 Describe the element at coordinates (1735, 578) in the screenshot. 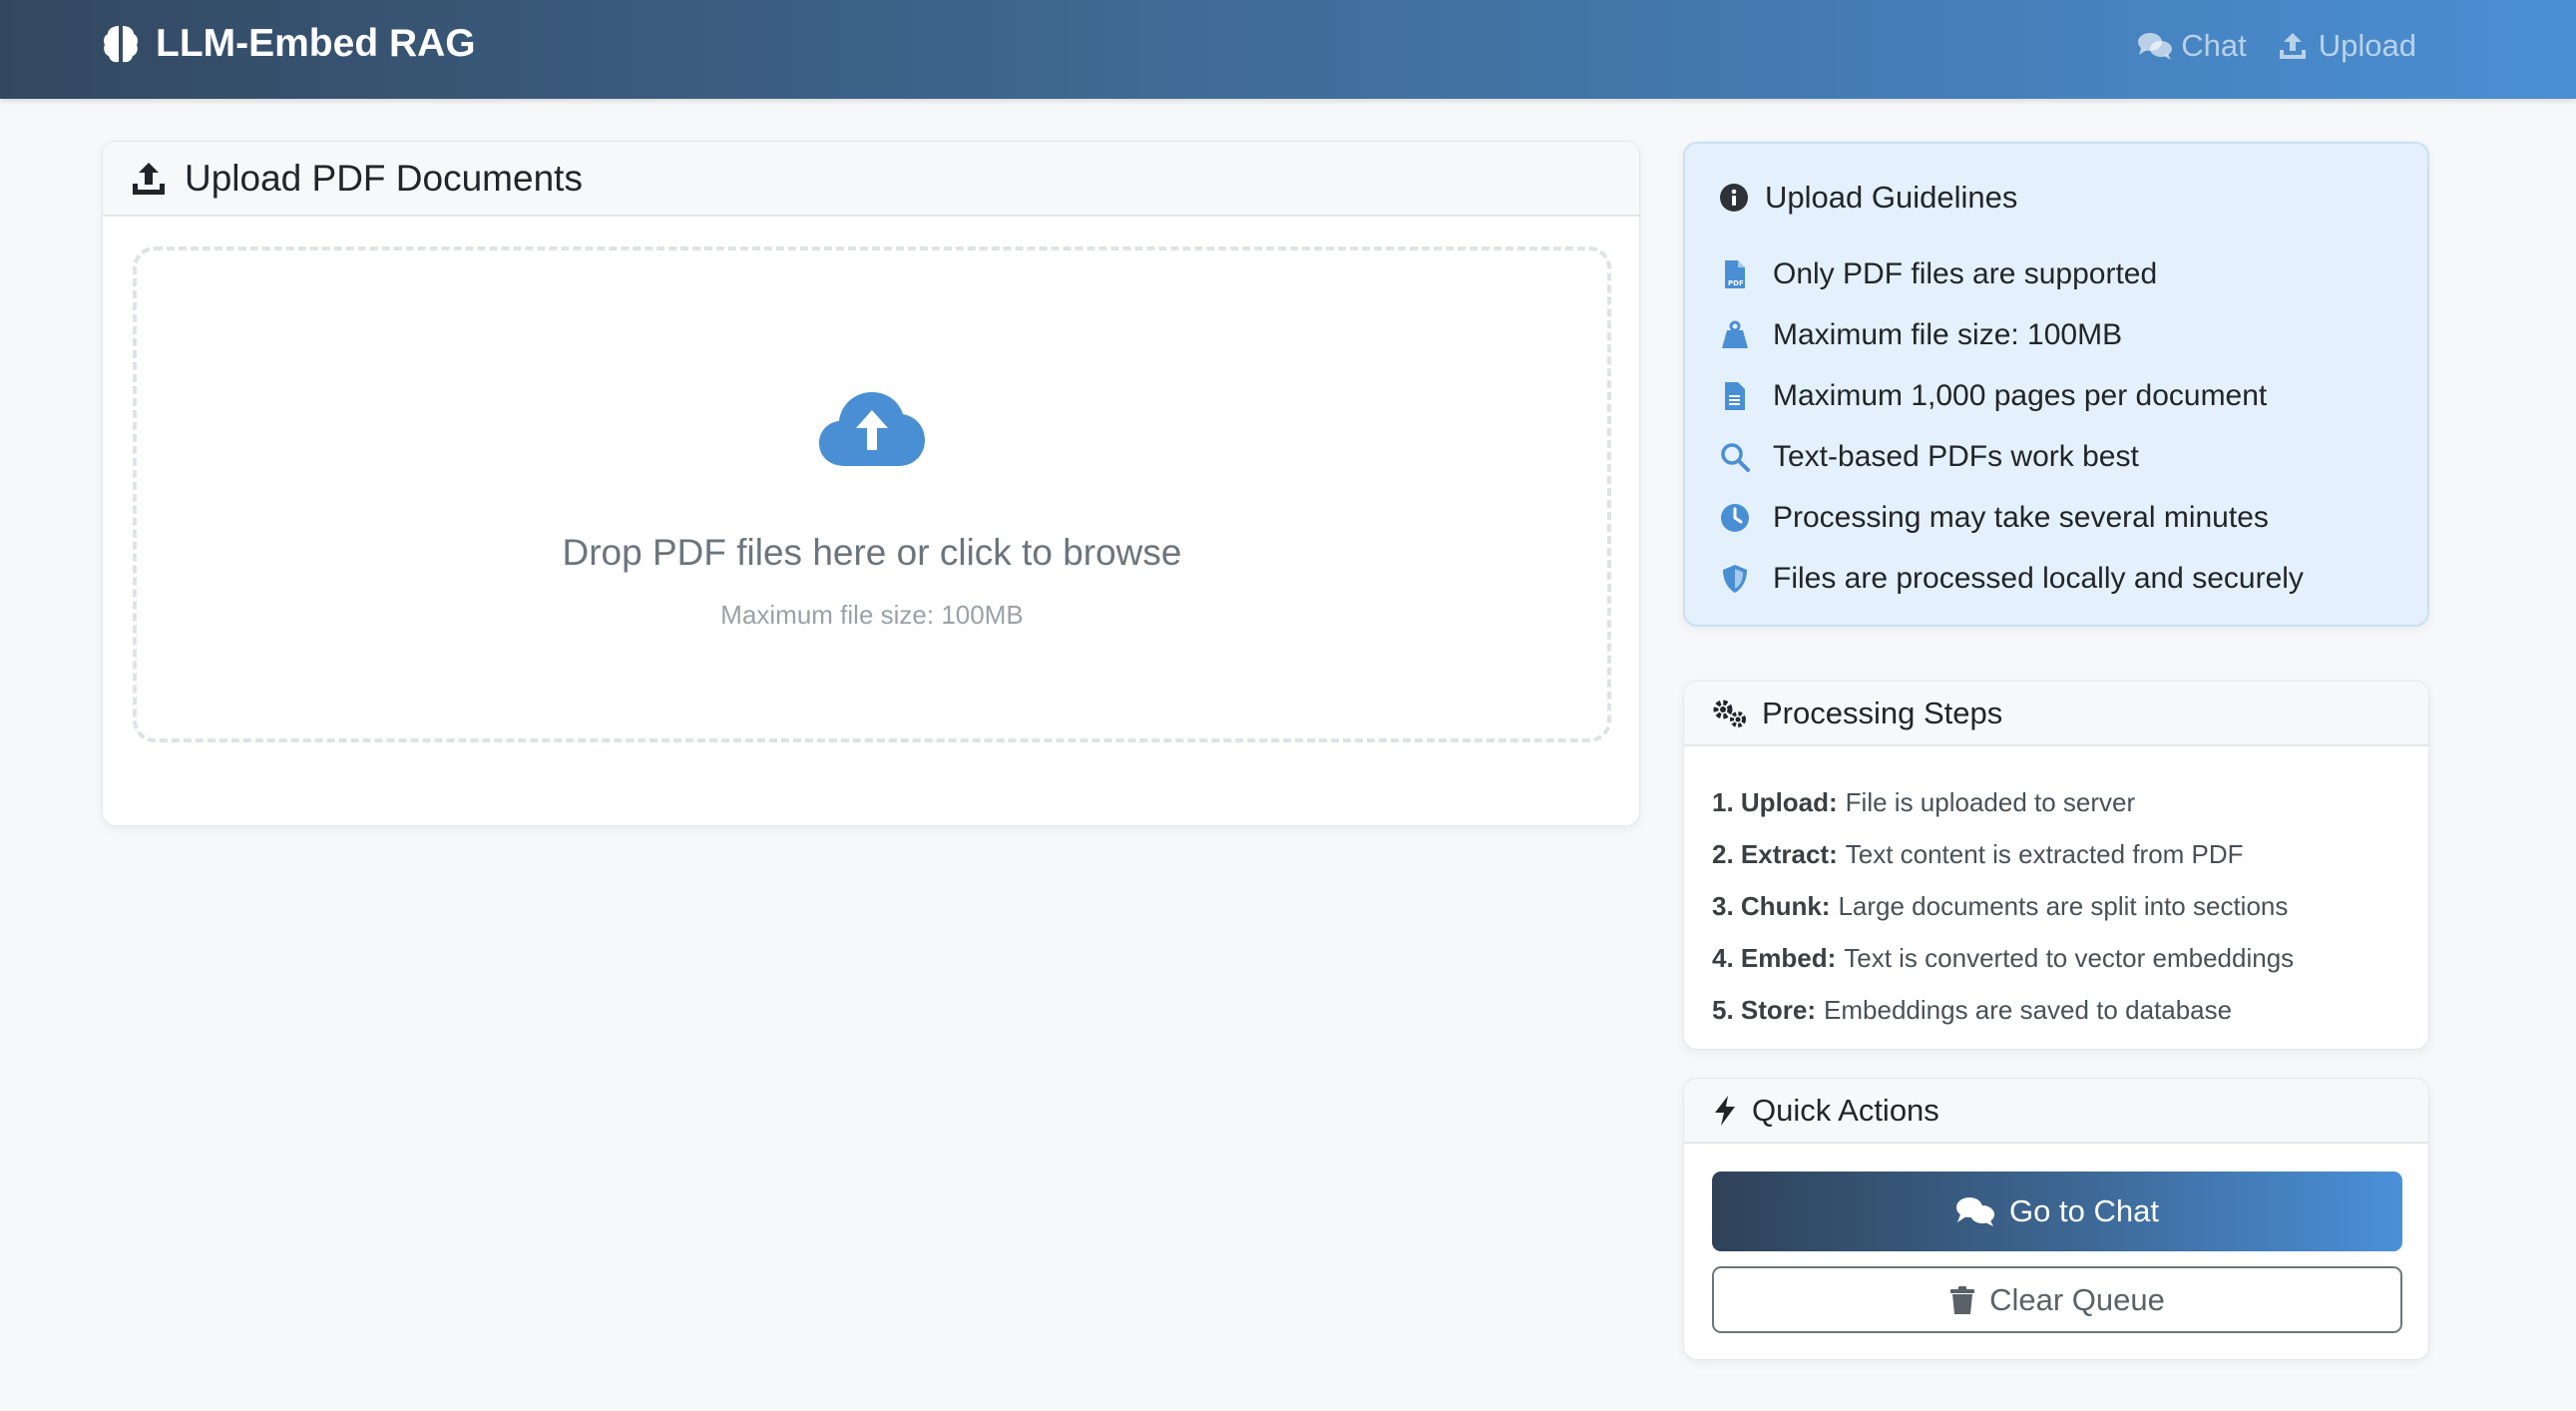

I see `shield-icon` at that location.